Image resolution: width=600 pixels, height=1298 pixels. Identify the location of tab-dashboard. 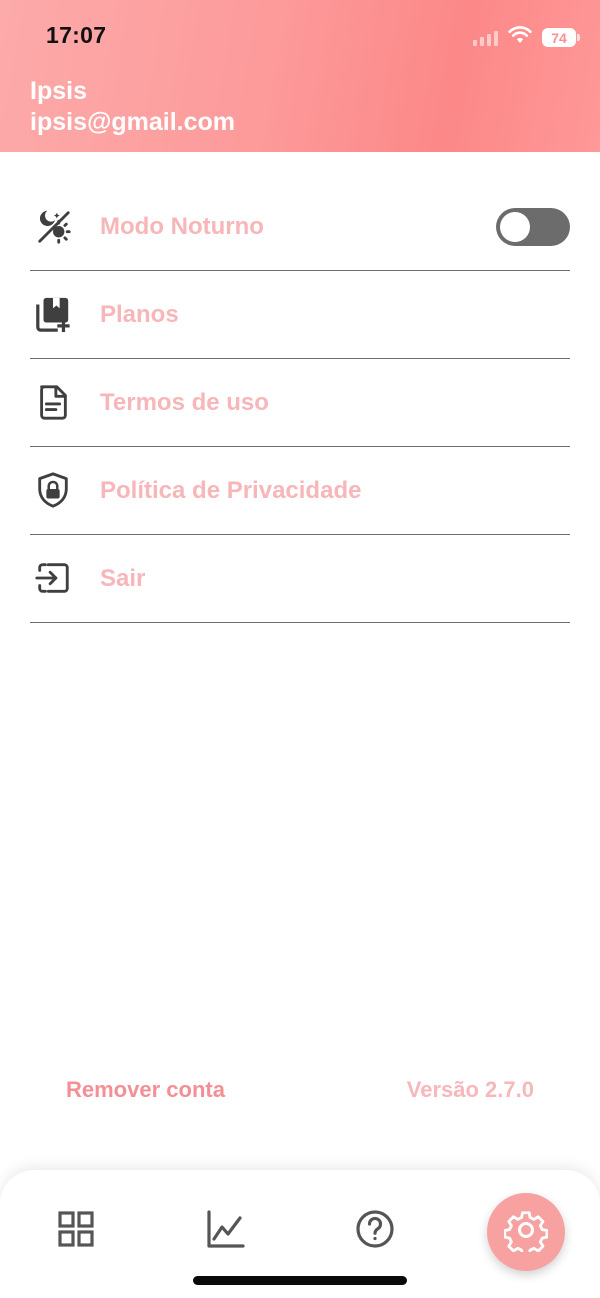
(76, 1231).